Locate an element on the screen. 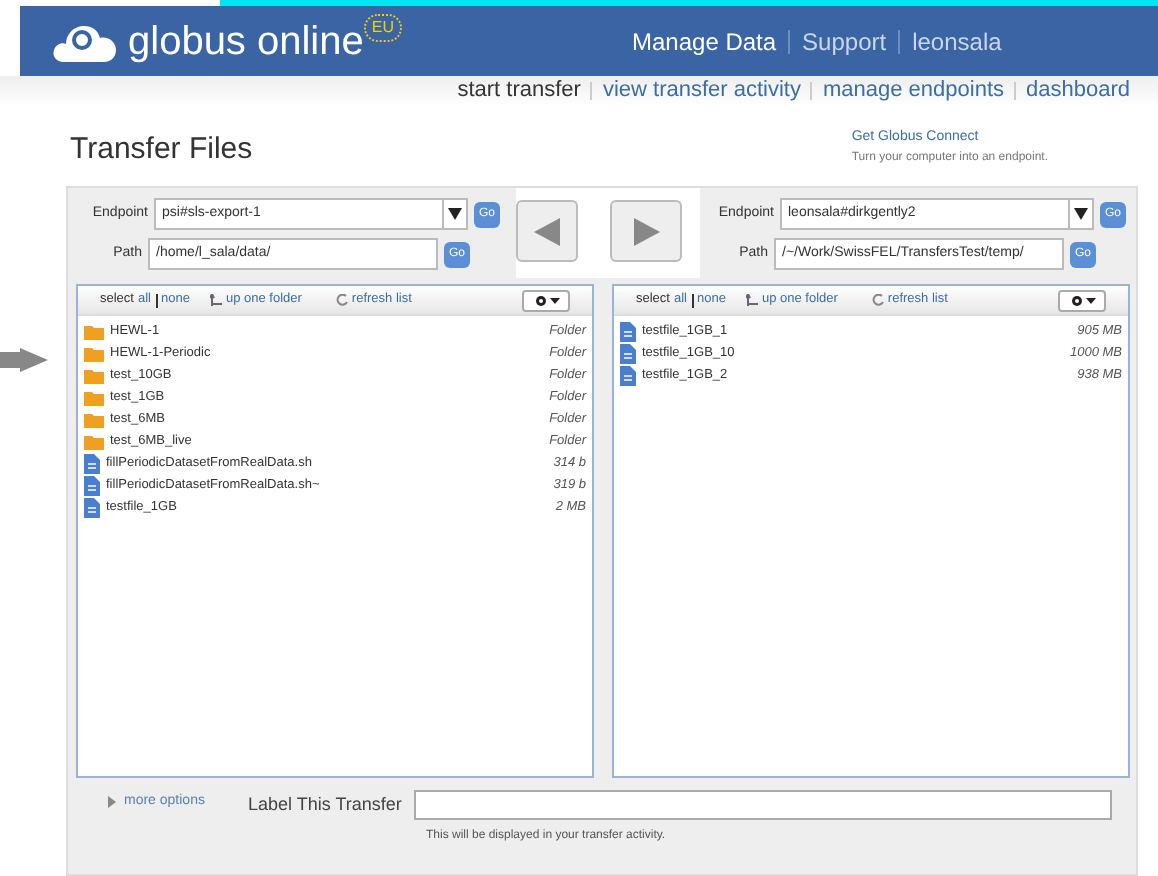 Image resolution: width=1158 pixels, height=876 pixels. logo-text: globus online is located at coordinates (246, 41).